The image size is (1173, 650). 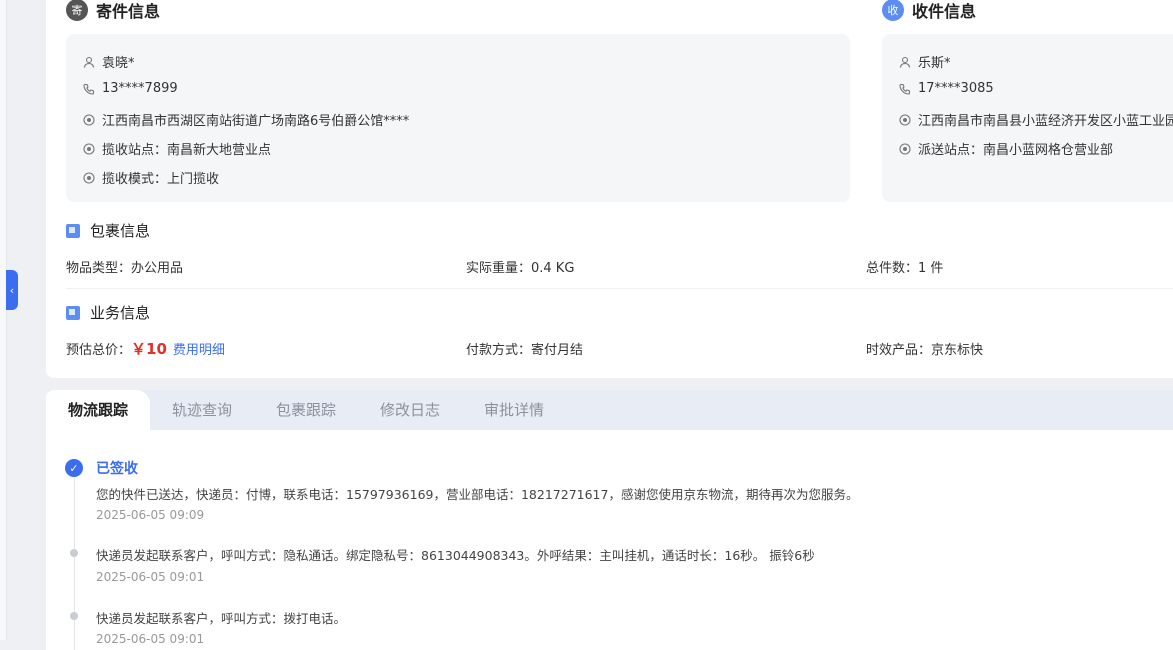 I want to click on price-label: 预估总价：, so click(x=99, y=350).